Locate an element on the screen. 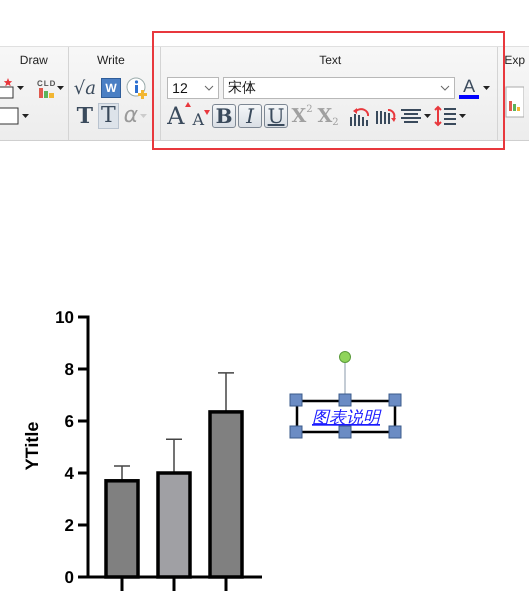 The width and height of the screenshot is (529, 600). selection-handles-drawing is located at coordinates (346, 416).